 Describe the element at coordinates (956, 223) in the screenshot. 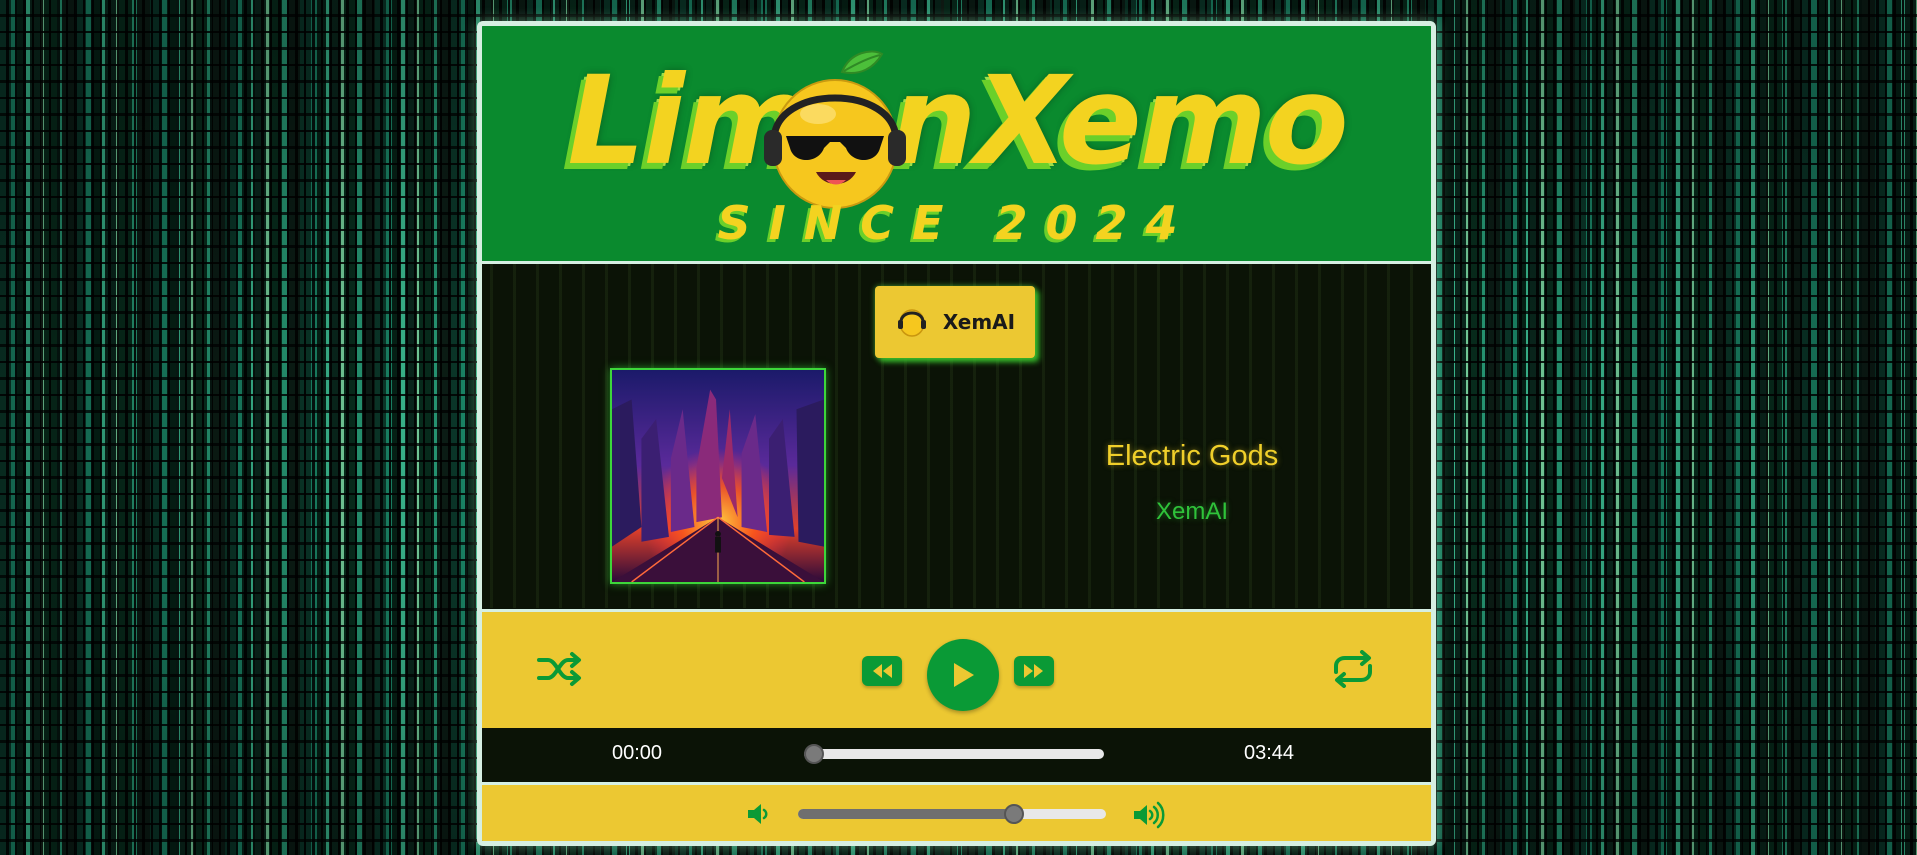

I see `brand-since-text: SINCE 2024` at that location.